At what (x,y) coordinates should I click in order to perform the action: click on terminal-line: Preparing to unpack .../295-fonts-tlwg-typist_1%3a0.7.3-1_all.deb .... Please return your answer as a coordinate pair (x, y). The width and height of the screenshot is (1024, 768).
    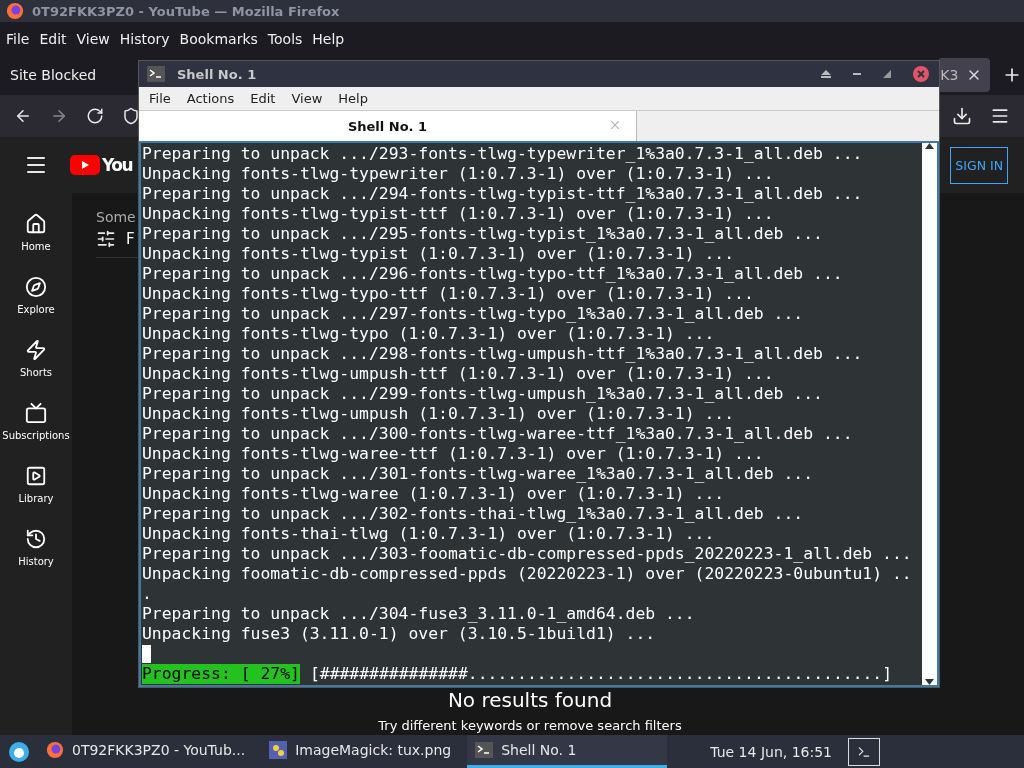
    Looking at the image, I should click on (483, 234).